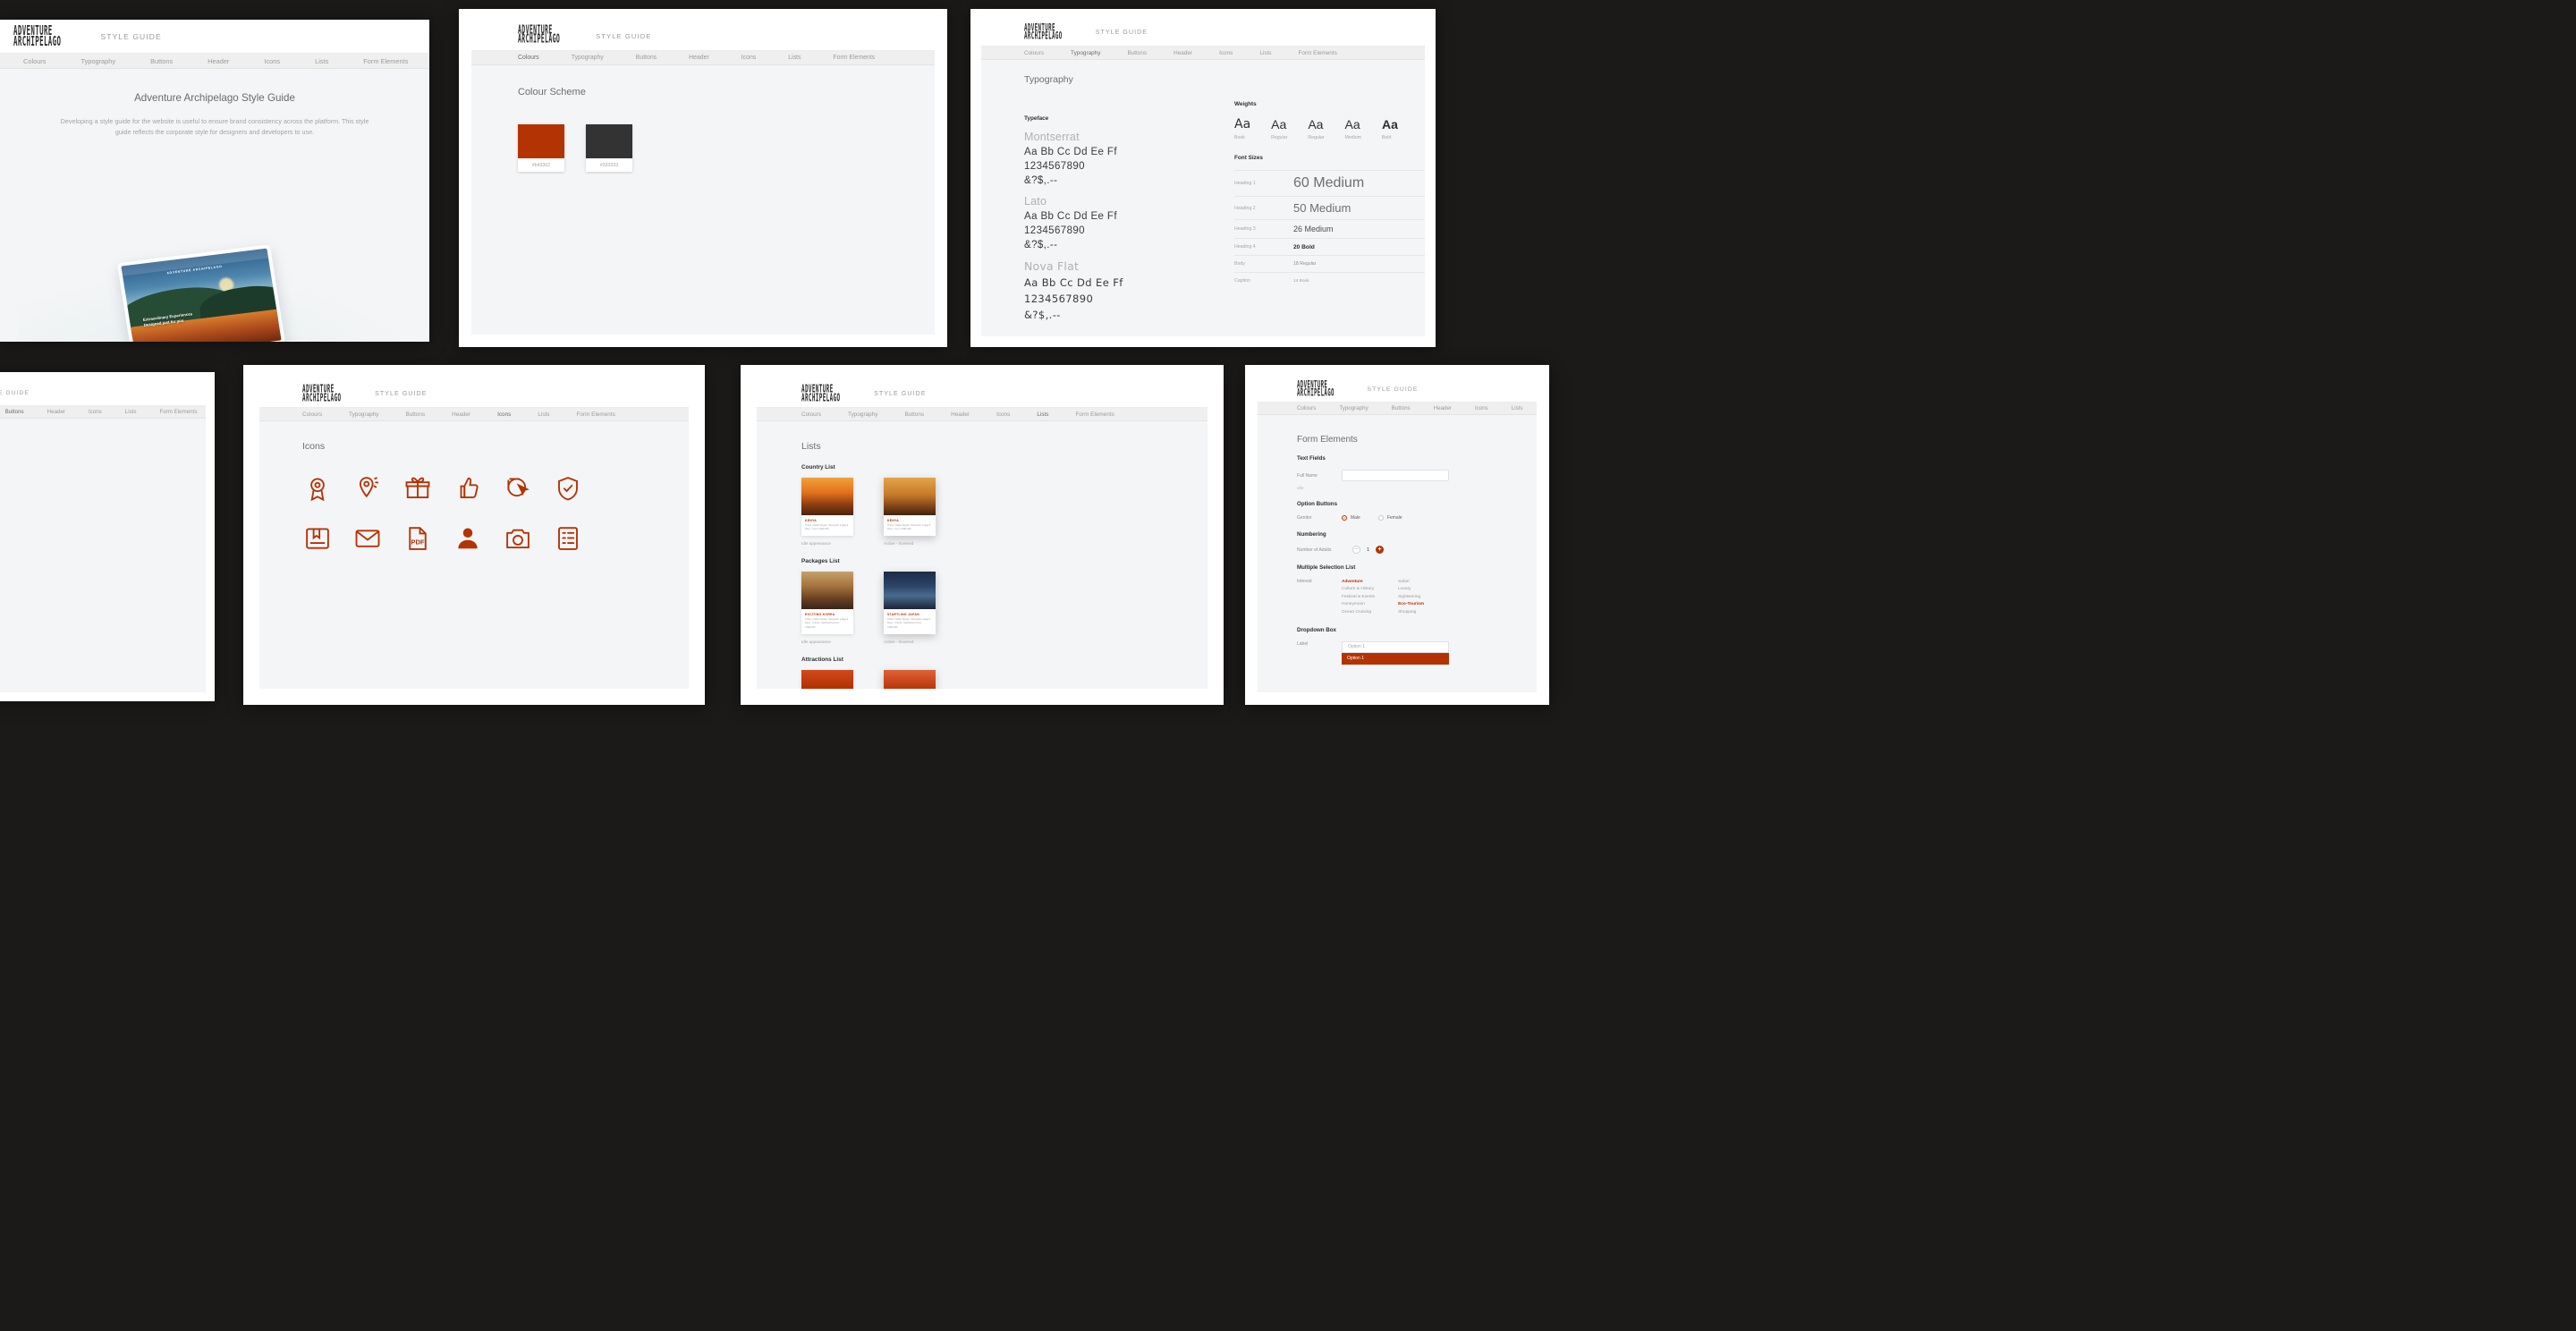 Image resolution: width=2576 pixels, height=1331 pixels. What do you see at coordinates (1358, 583) in the screenshot?
I see `interest-option: Adventure` at bounding box center [1358, 583].